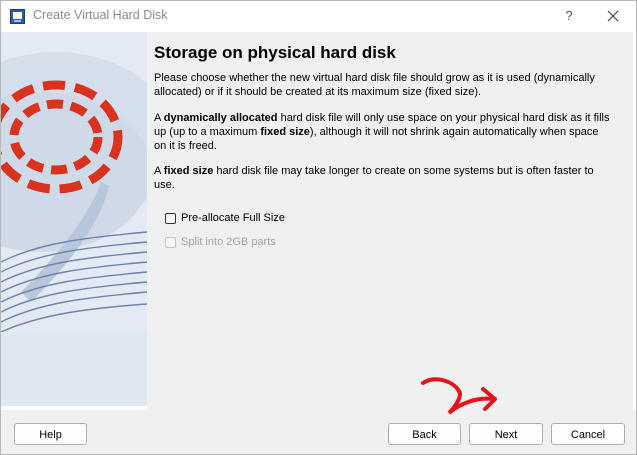  Describe the element at coordinates (613, 16) in the screenshot. I see `close-icon` at that location.